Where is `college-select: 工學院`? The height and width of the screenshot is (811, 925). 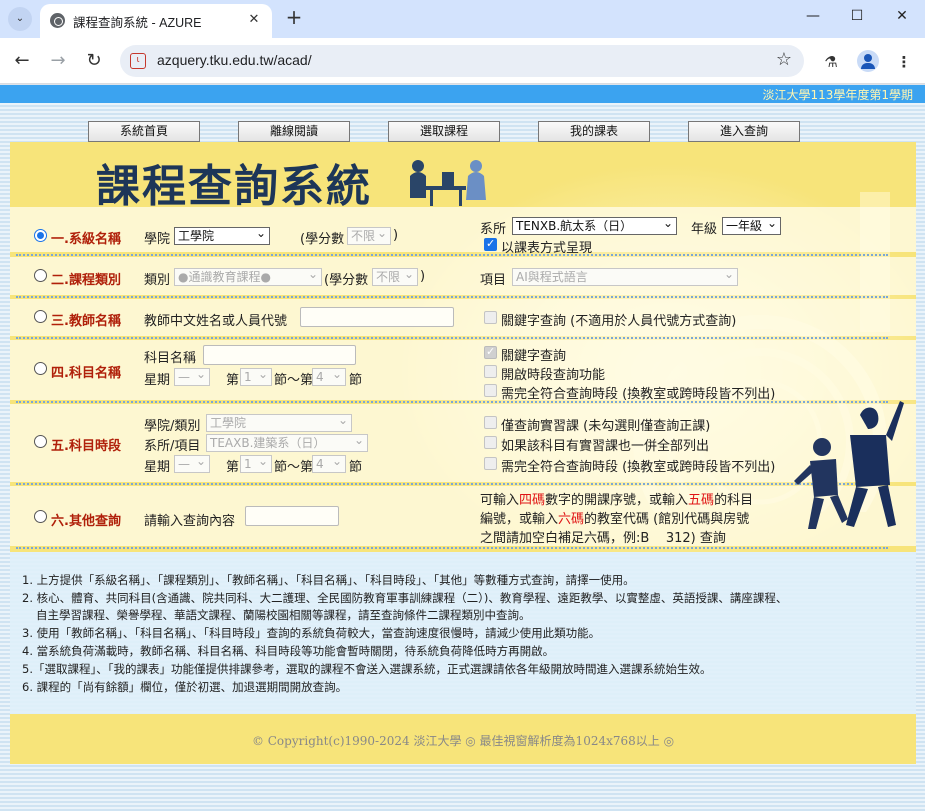
college-select: 工學院 is located at coordinates (222, 236).